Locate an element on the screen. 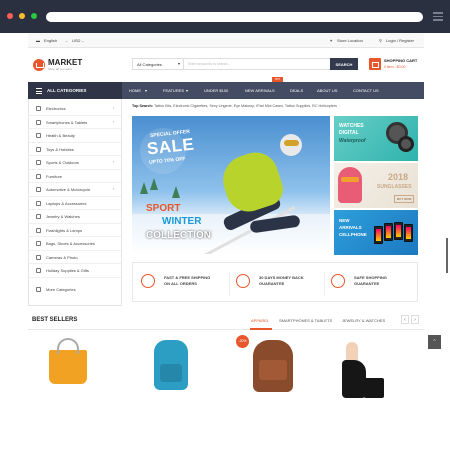 The image size is (450, 450). next-arrow-icon: › is located at coordinates (415, 319).